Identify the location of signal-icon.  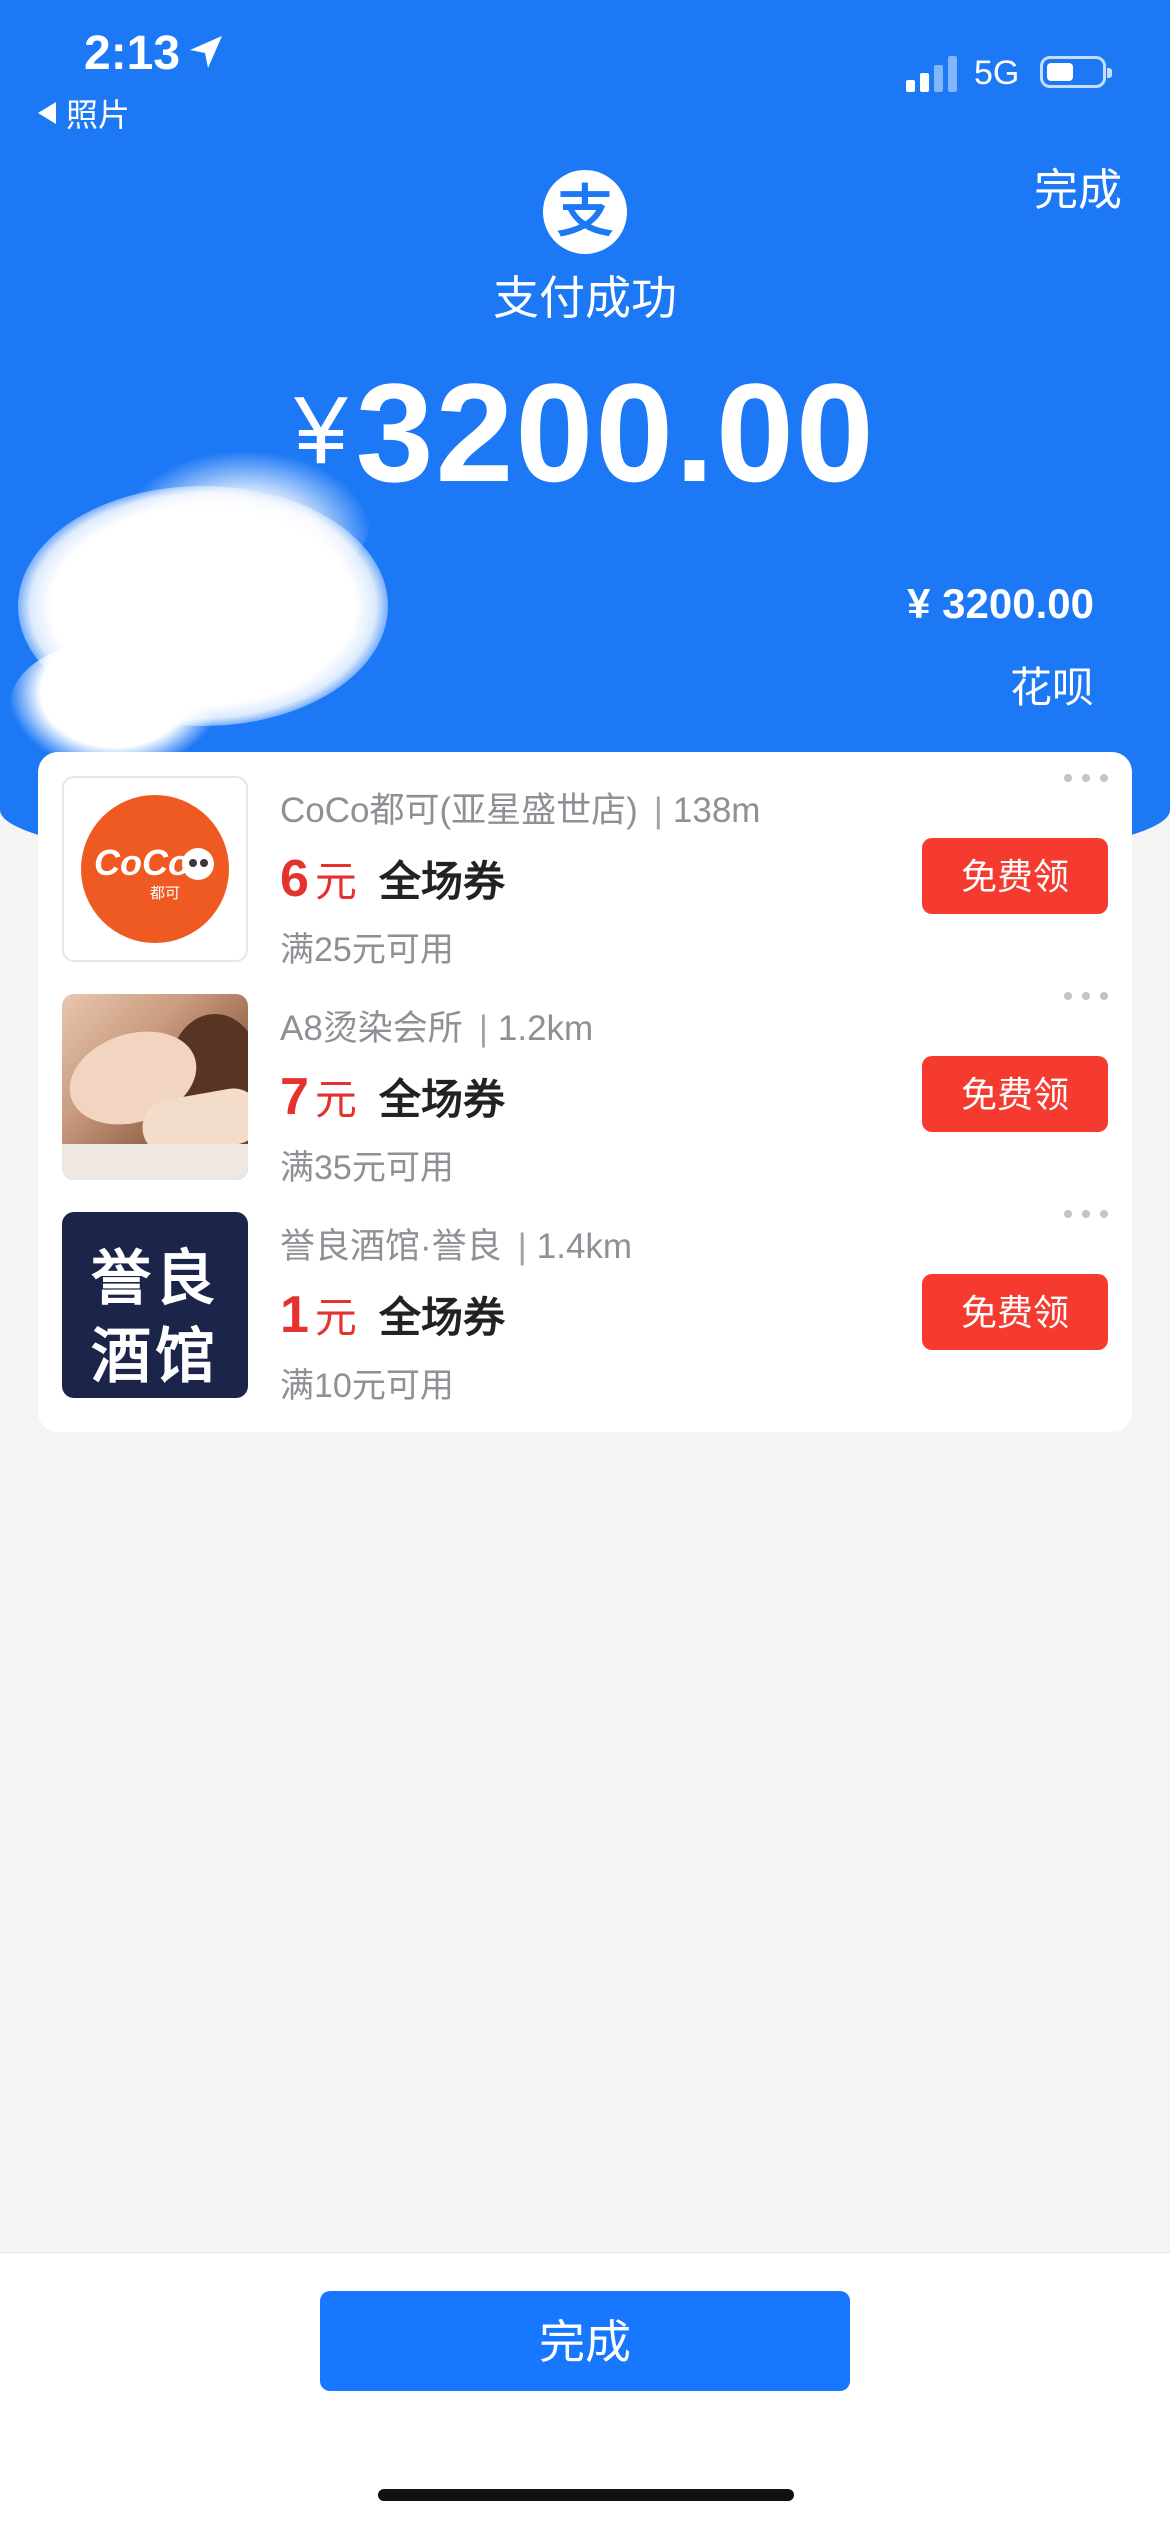
(931, 74).